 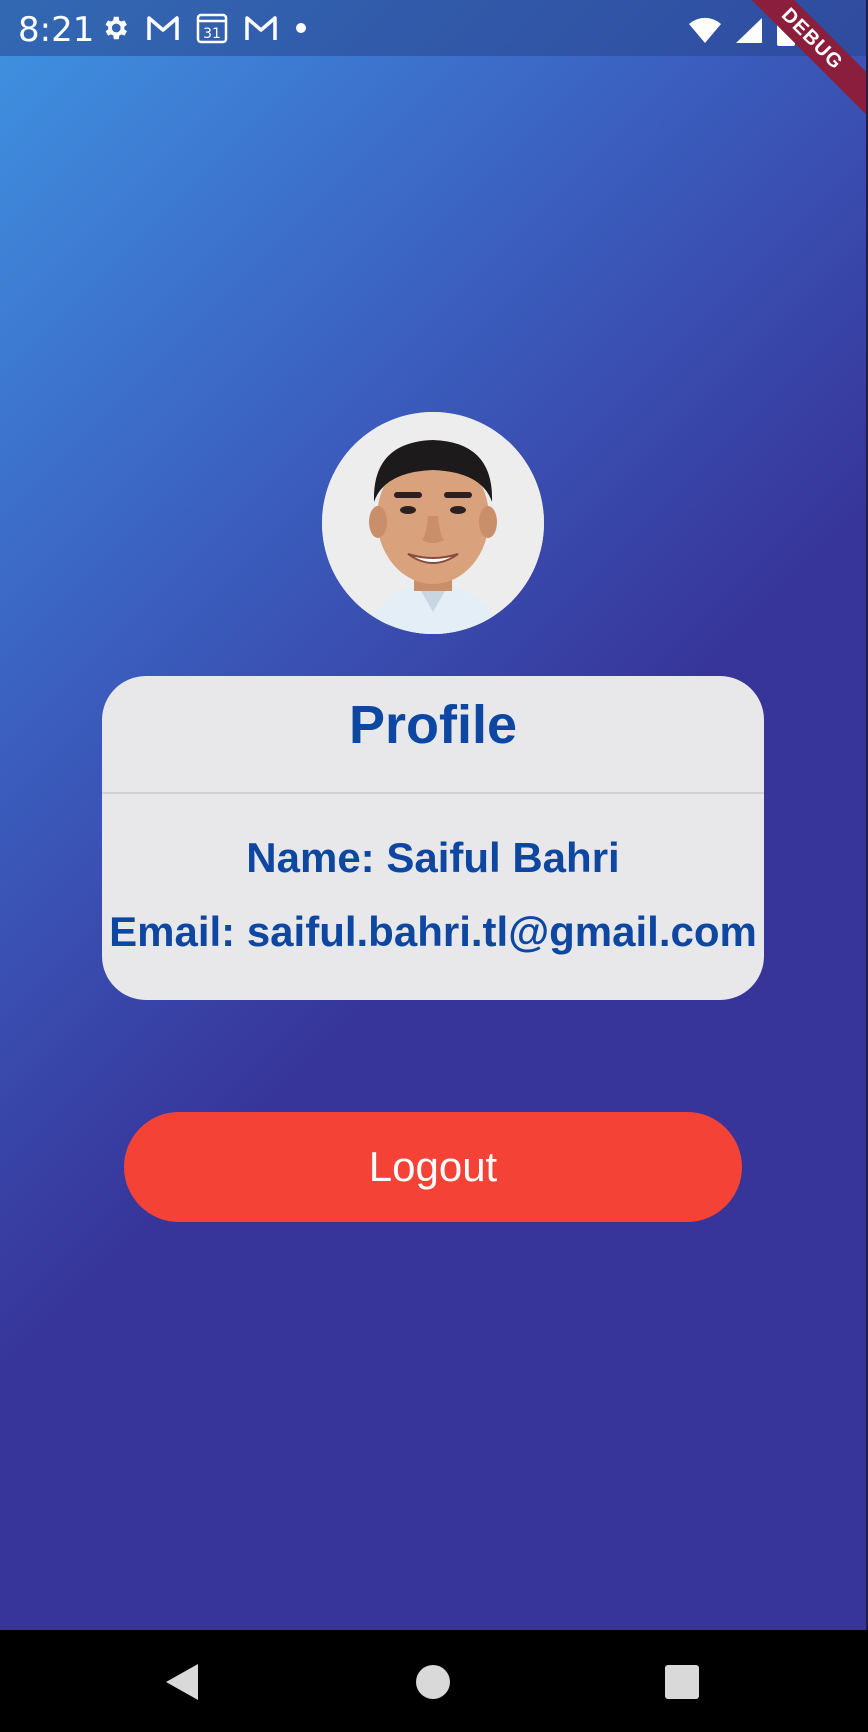 I want to click on signal-icon, so click(x=749, y=32).